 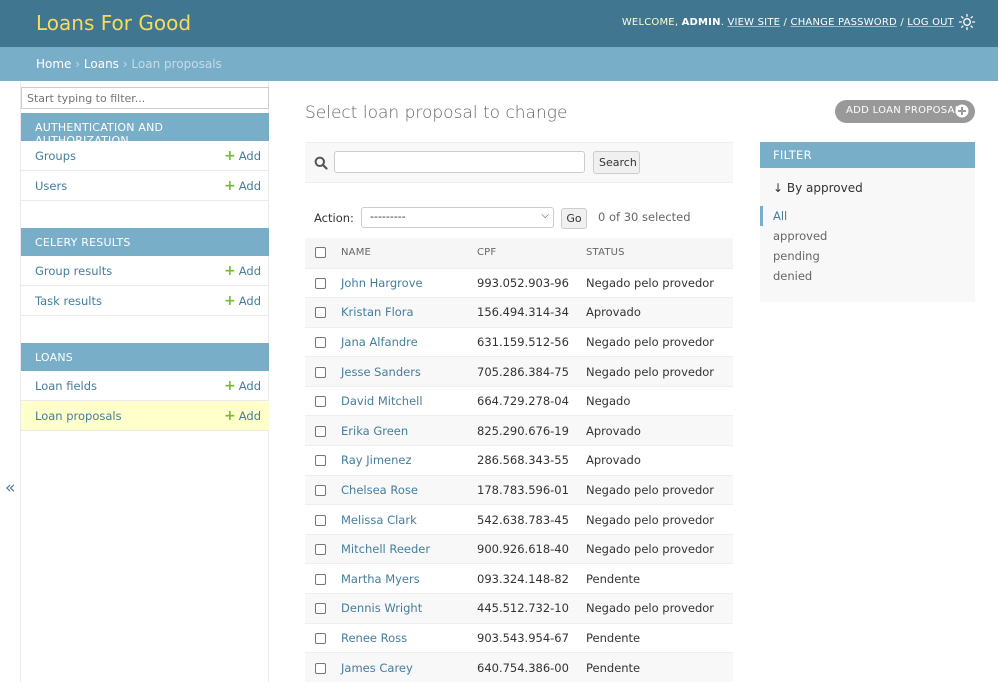 I want to click on proposal-name-link: Renee Ross, so click(x=403, y=638).